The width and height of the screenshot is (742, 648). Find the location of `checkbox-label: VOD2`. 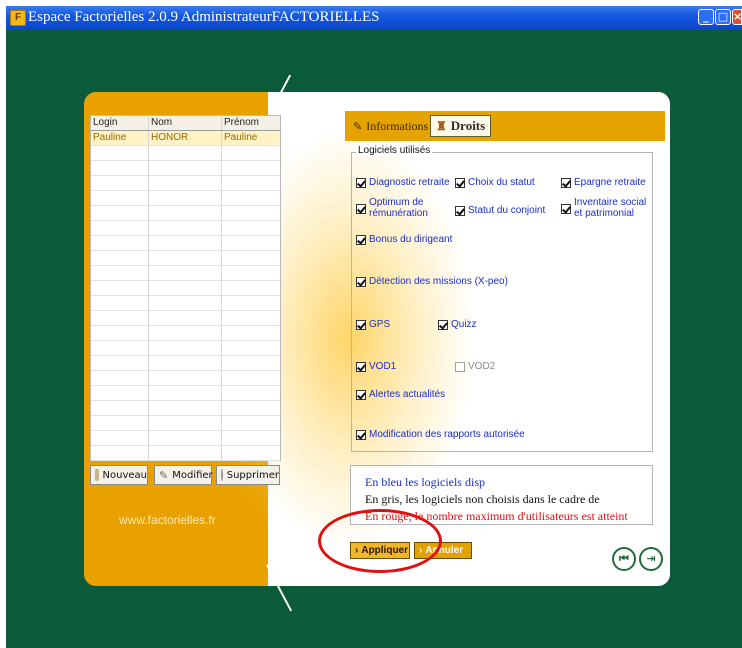

checkbox-label: VOD2 is located at coordinates (482, 366).